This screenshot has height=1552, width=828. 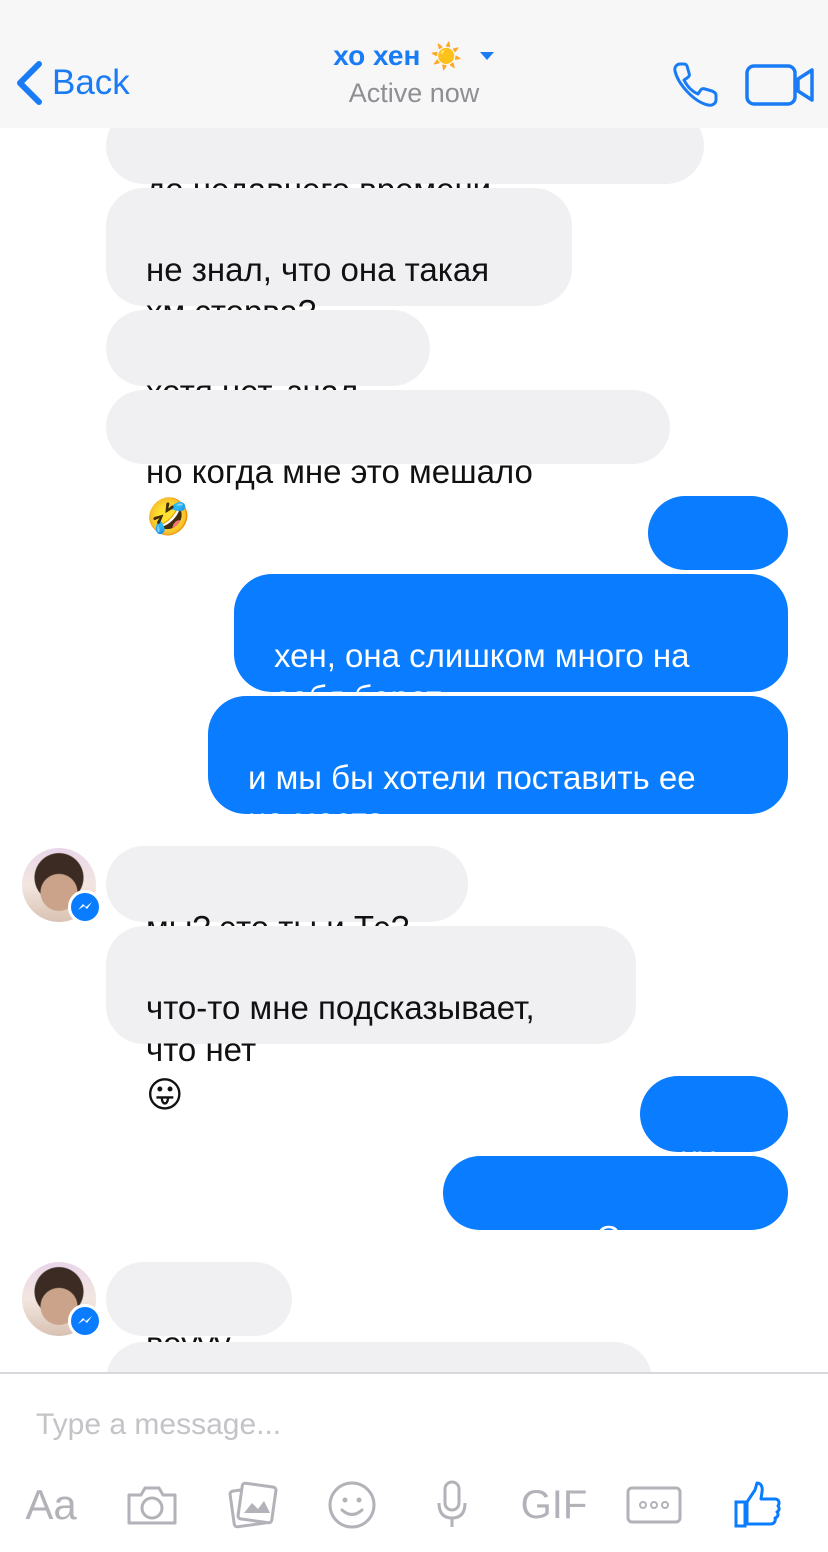 I want to click on caret-down-icon, so click(x=484, y=56).